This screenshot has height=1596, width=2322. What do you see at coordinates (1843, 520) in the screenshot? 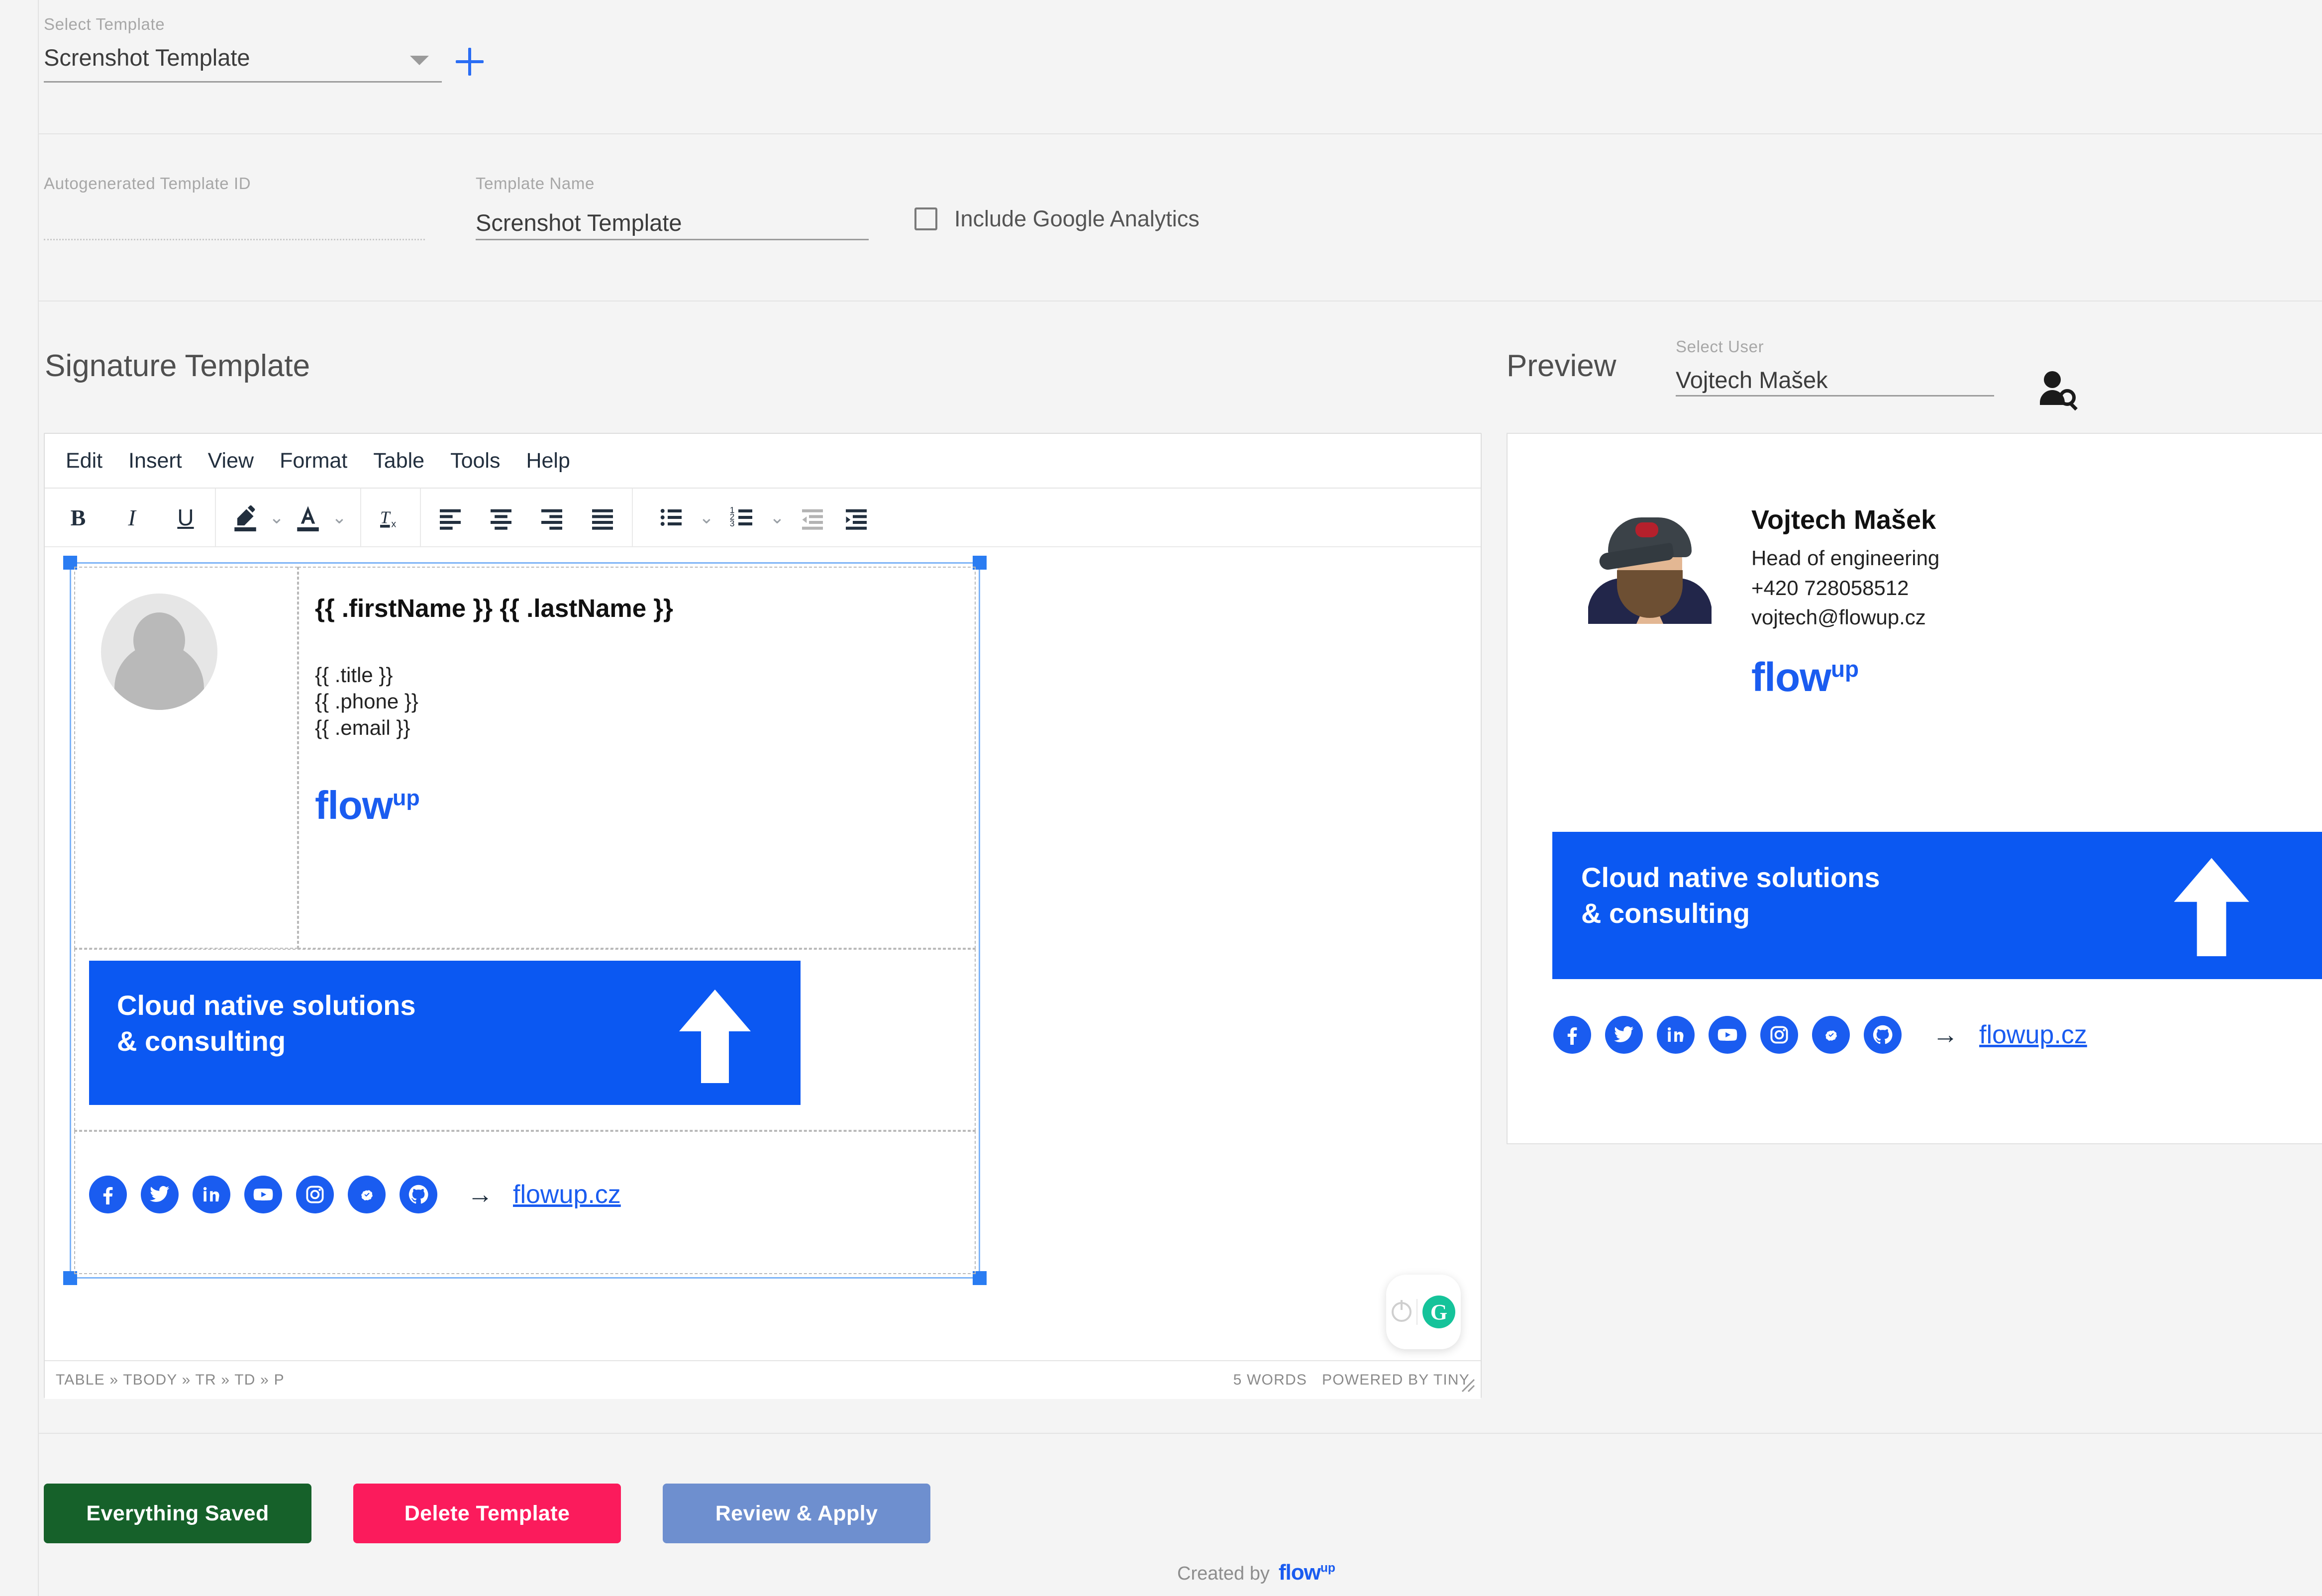
I see `preview-name: Vojtech Mašek` at bounding box center [1843, 520].